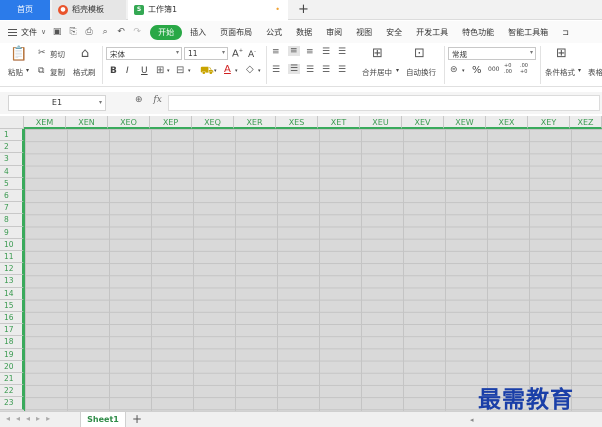  I want to click on decrease-decimal-button: .00 +0, so click(526, 69).